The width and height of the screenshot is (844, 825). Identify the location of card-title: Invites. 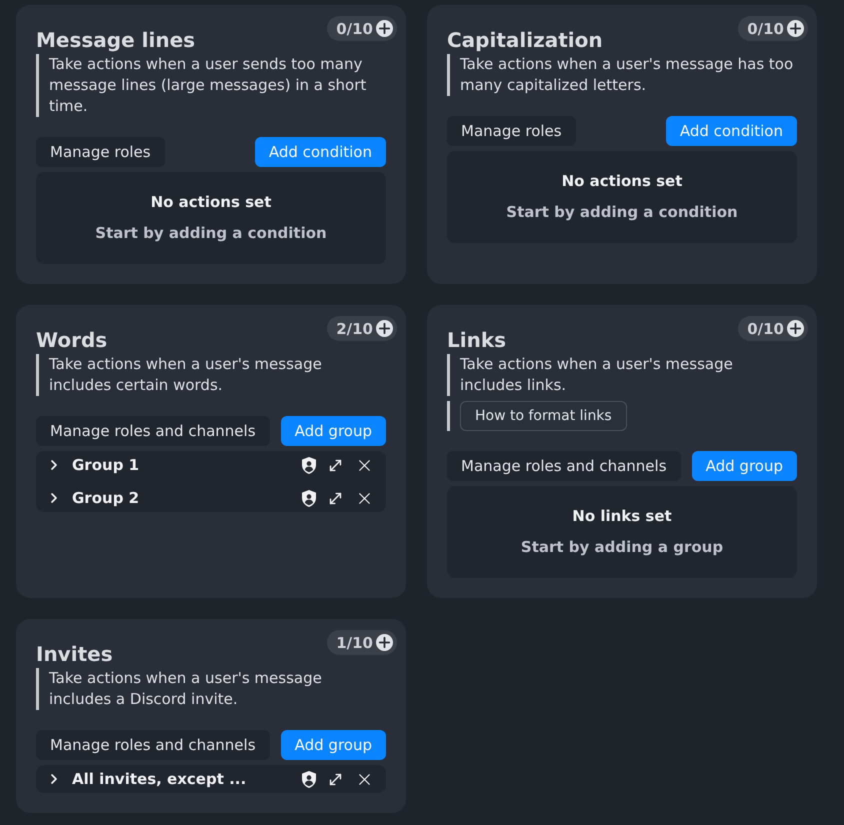
(74, 654).